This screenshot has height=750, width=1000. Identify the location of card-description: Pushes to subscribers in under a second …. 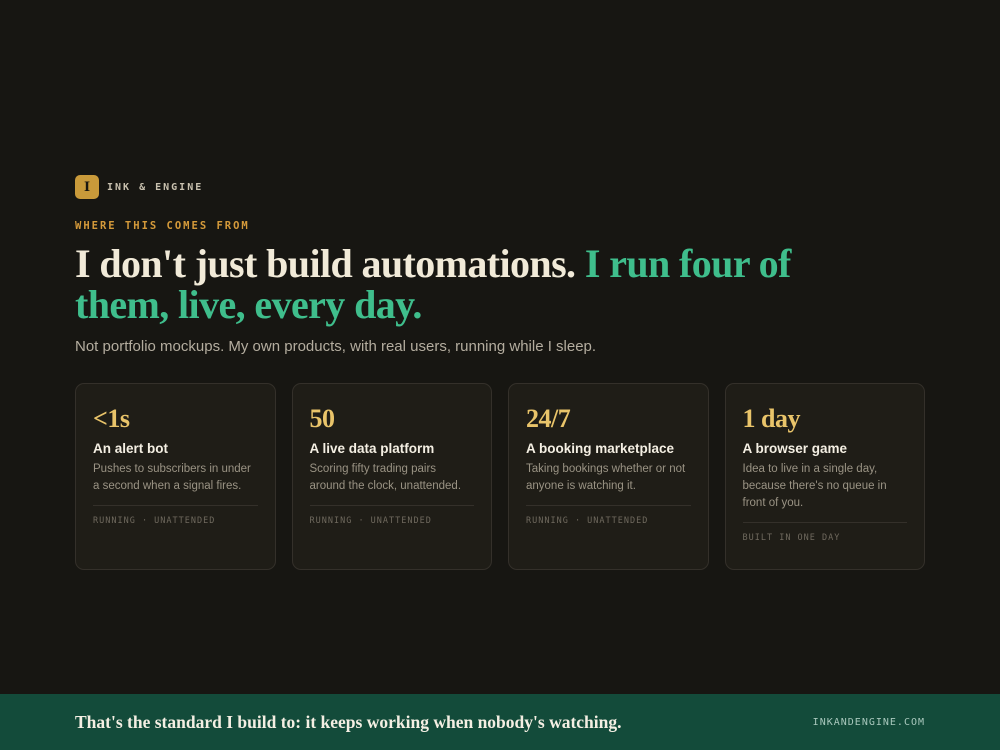
(172, 477).